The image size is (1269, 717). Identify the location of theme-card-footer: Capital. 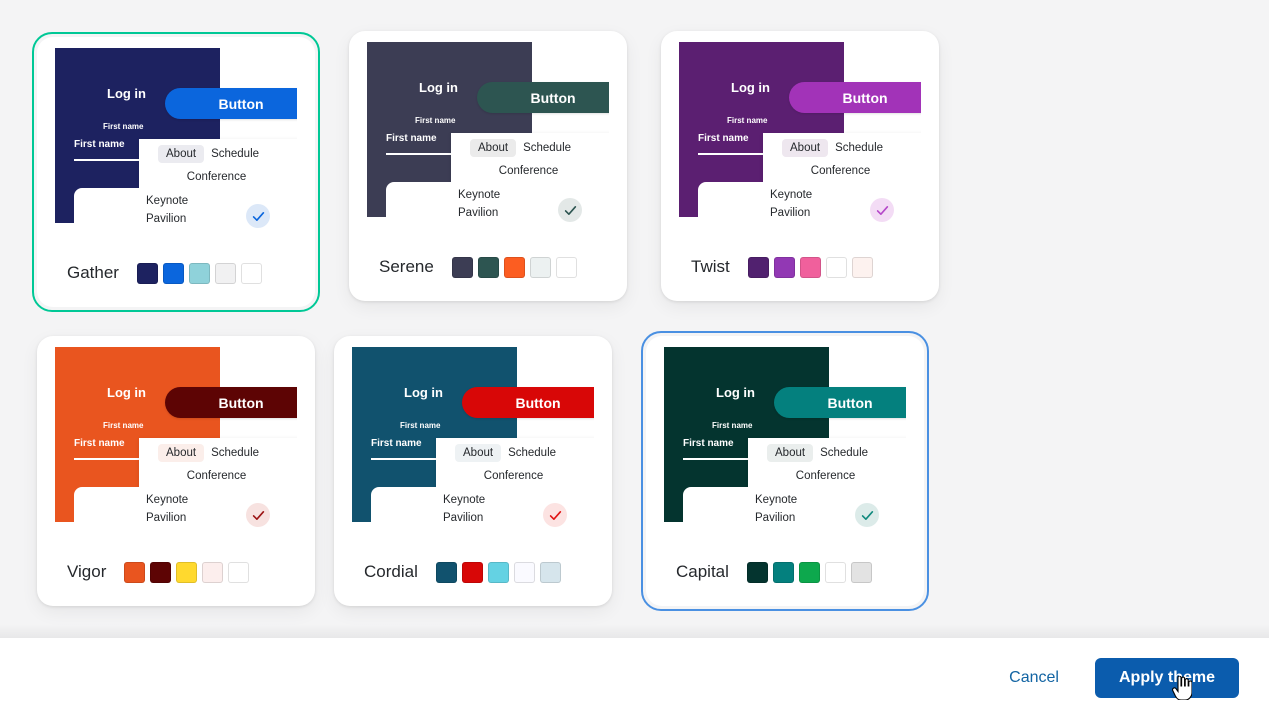
(785, 572).